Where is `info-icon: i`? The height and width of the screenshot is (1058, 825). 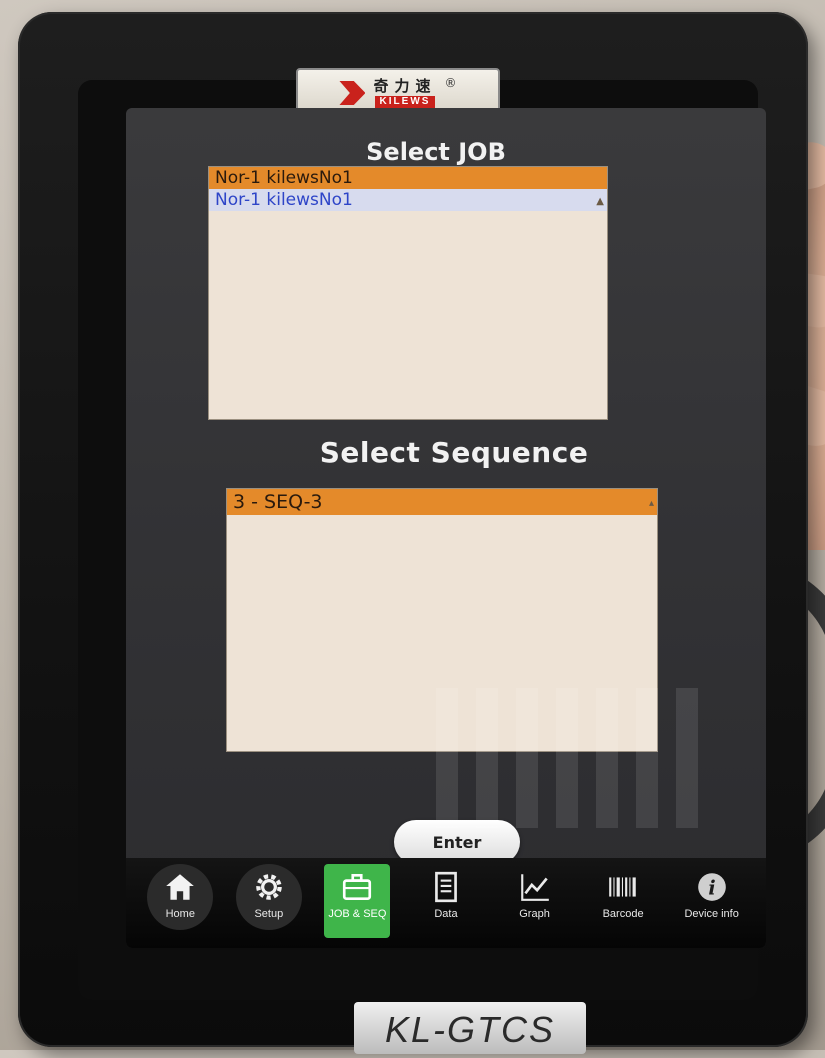
info-icon: i is located at coordinates (711, 887).